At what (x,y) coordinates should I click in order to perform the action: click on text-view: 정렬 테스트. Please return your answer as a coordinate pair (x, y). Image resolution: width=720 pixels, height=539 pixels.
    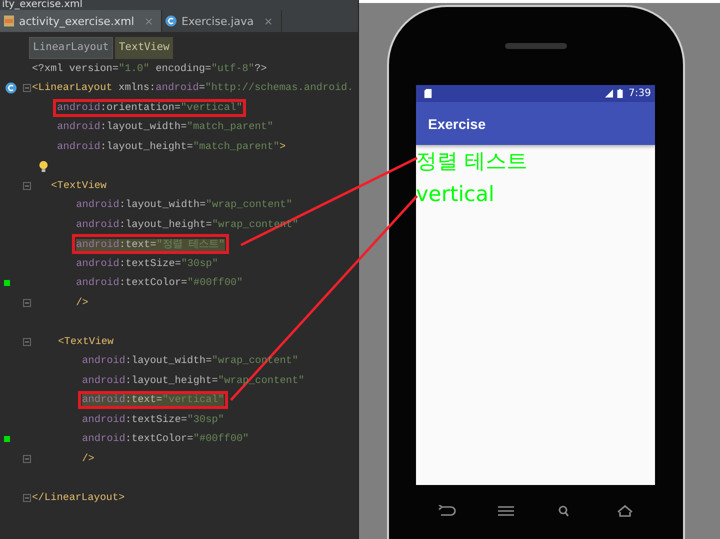
    Looking at the image, I should click on (472, 161).